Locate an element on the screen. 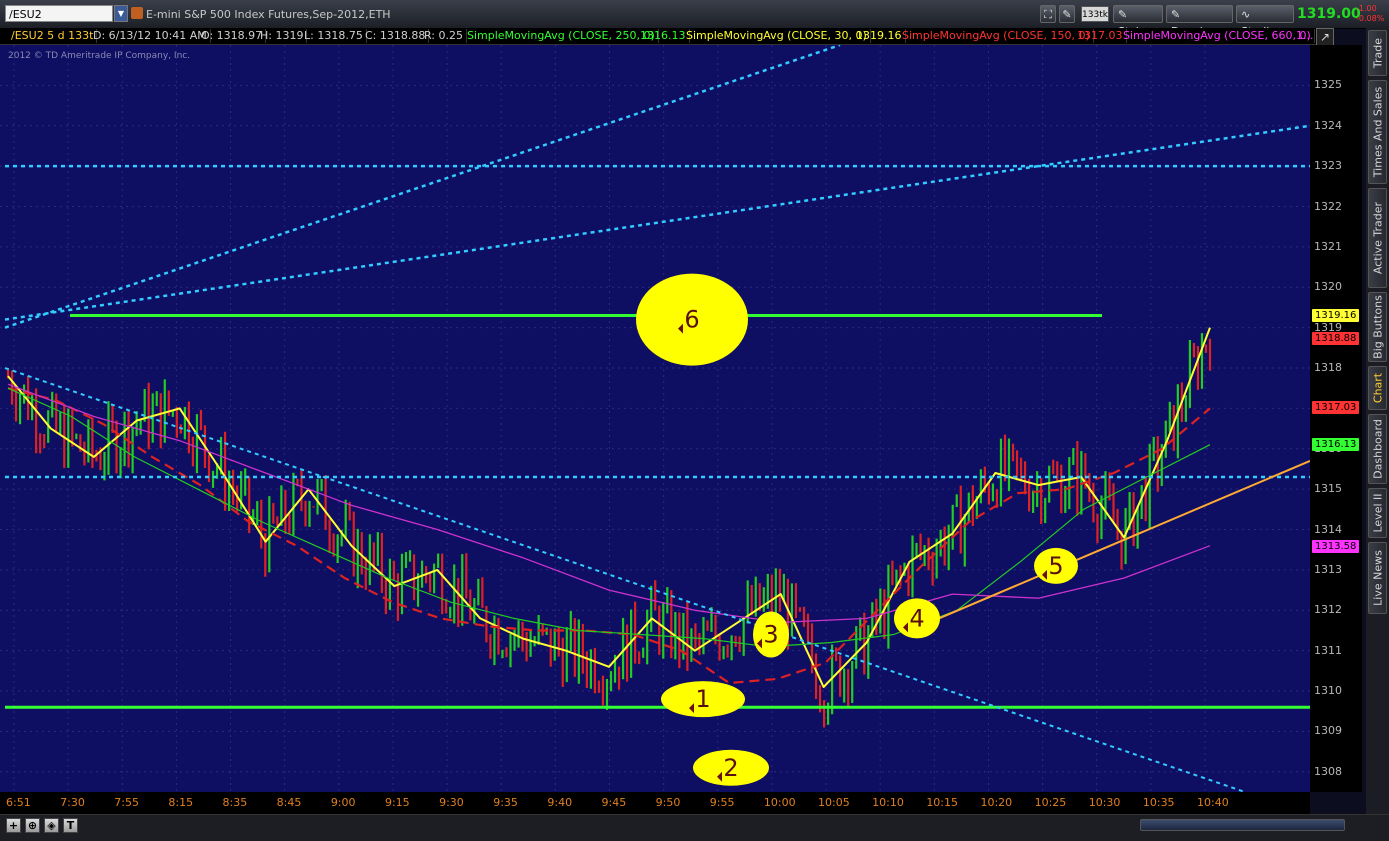  annotation-6: 6 is located at coordinates (692, 319).